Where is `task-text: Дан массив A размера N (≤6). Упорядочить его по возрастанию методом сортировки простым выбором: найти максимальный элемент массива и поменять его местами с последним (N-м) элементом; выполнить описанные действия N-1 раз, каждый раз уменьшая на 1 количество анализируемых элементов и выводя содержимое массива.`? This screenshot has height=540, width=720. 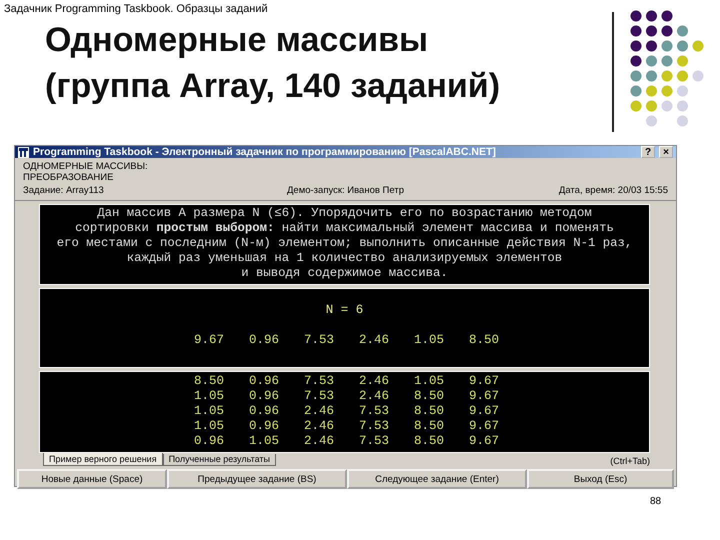
task-text: Дан массив A размера N (≤6). Упорядочить его по возрастанию методом сортировки простым выбором: найти максимальный элемент массива и поменять его местами с последним (N-м) элементом; выполнить описанные действия N-1 раз, каждый раз уменьшая на 1 количество анализируемых элементов и выводя содержимое массива. is located at coordinates (344, 244).